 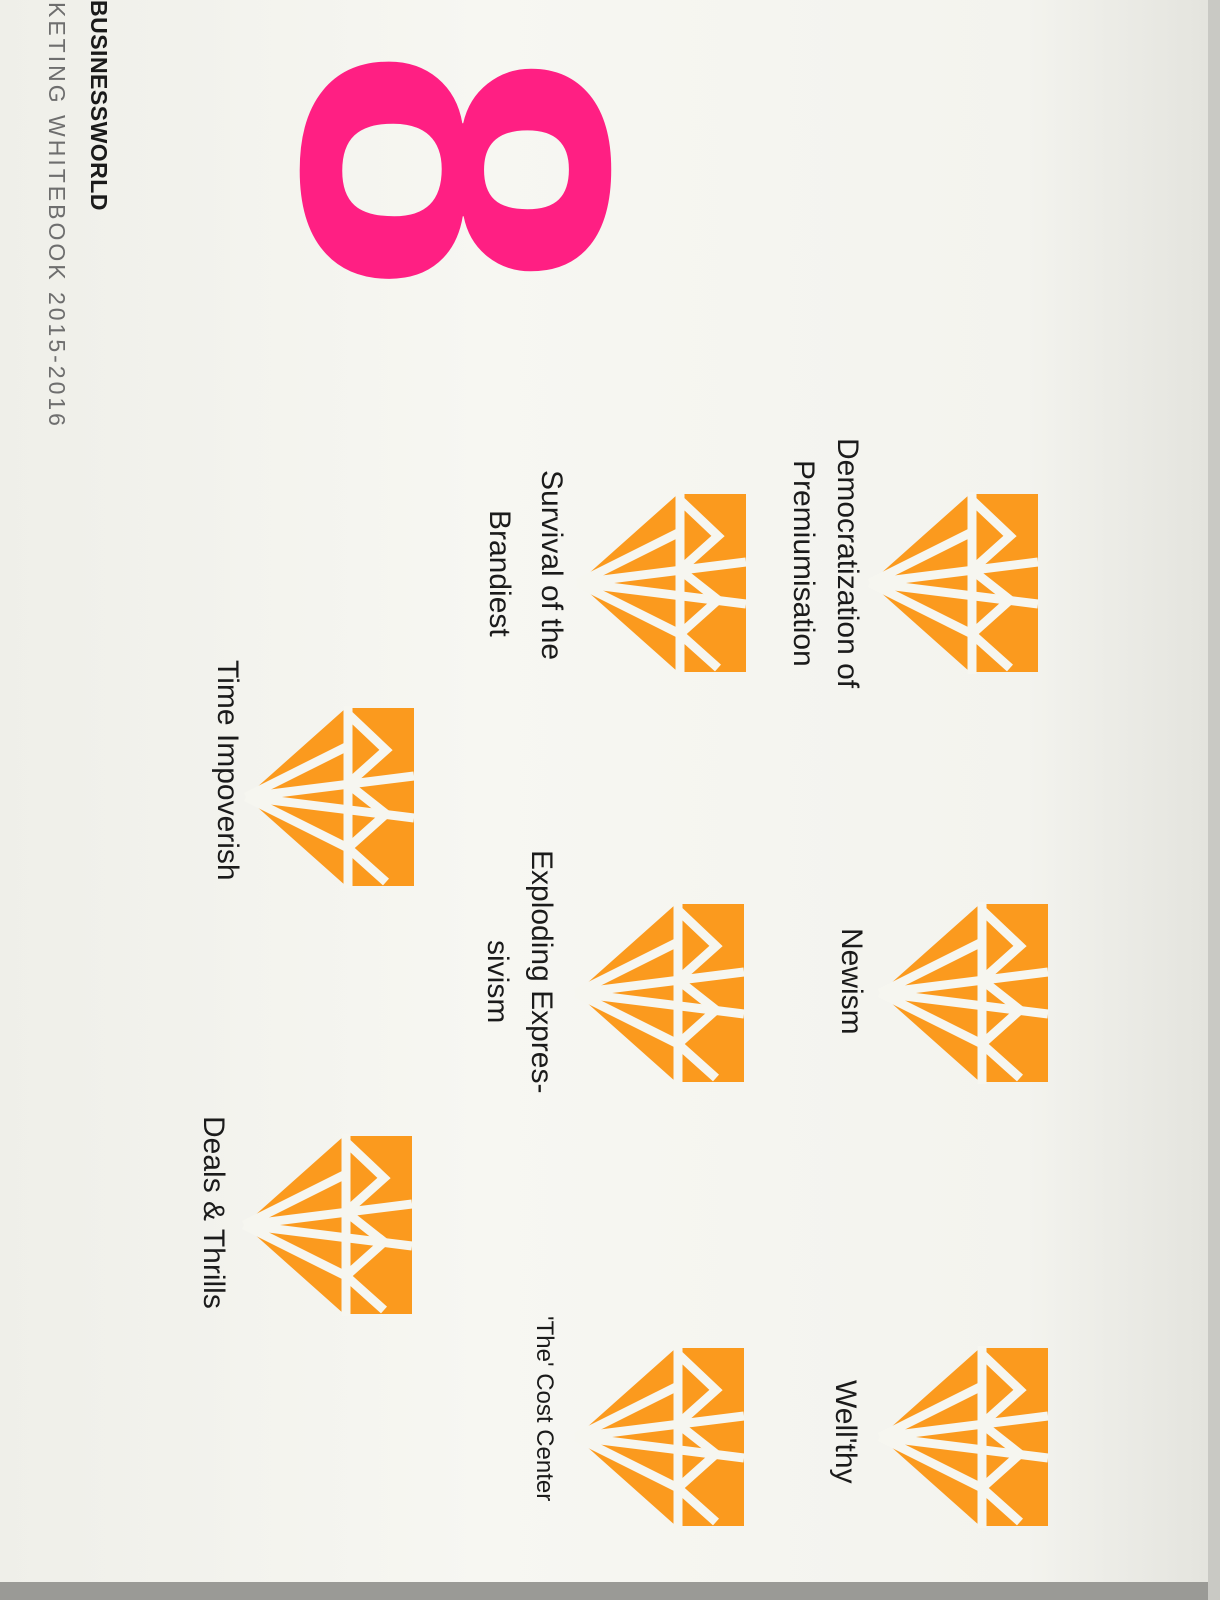 What do you see at coordinates (544, 1409) in the screenshot?
I see `trend-label-8-line1: 'The' Cost Center` at bounding box center [544, 1409].